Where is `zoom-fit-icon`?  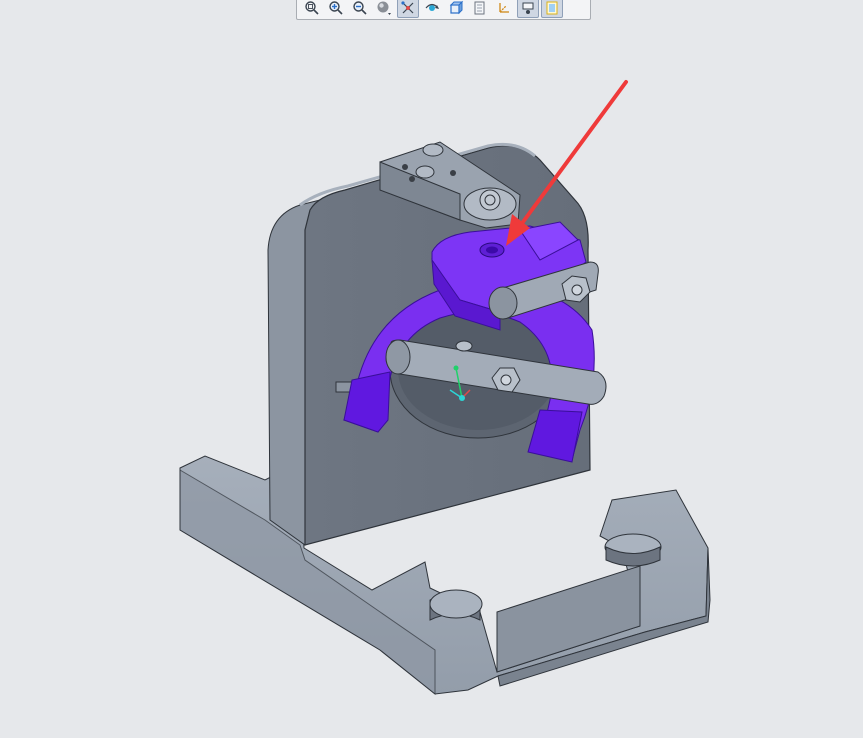 zoom-fit-icon is located at coordinates (312, 9).